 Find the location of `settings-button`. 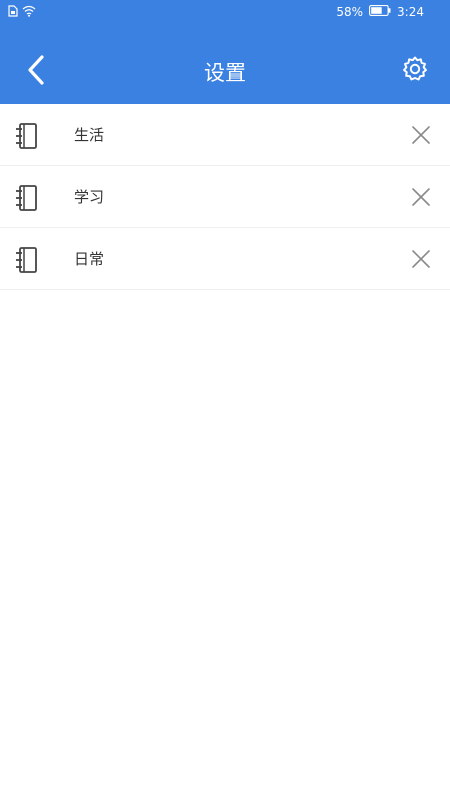

settings-button is located at coordinates (415, 71).